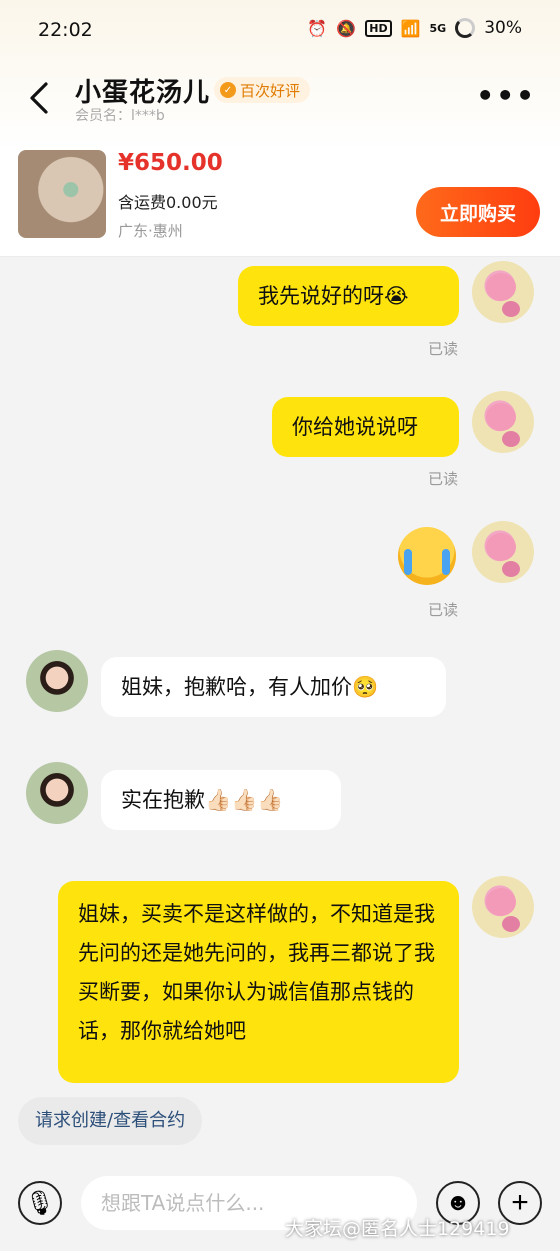  I want to click on microphone-icon: 🎙, so click(40, 1203).